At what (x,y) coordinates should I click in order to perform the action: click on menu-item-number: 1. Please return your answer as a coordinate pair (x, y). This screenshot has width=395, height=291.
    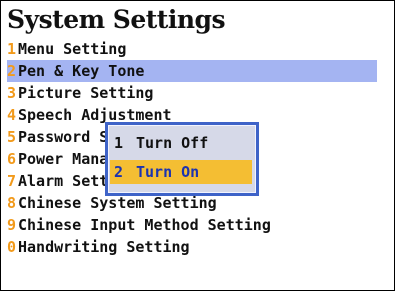
    Looking at the image, I should click on (12, 49).